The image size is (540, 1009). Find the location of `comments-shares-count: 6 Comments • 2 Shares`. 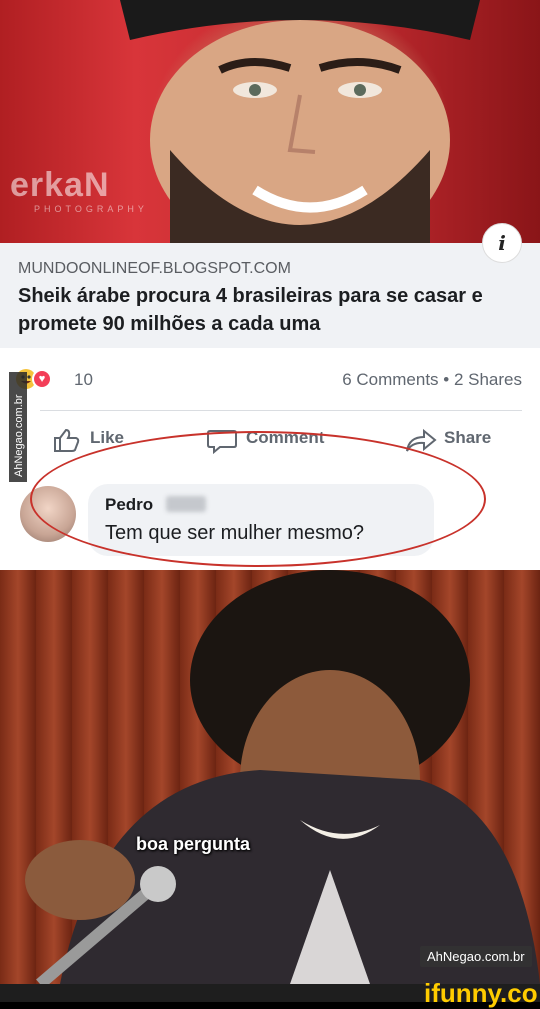

comments-shares-count: 6 Comments • 2 Shares is located at coordinates (411, 380).